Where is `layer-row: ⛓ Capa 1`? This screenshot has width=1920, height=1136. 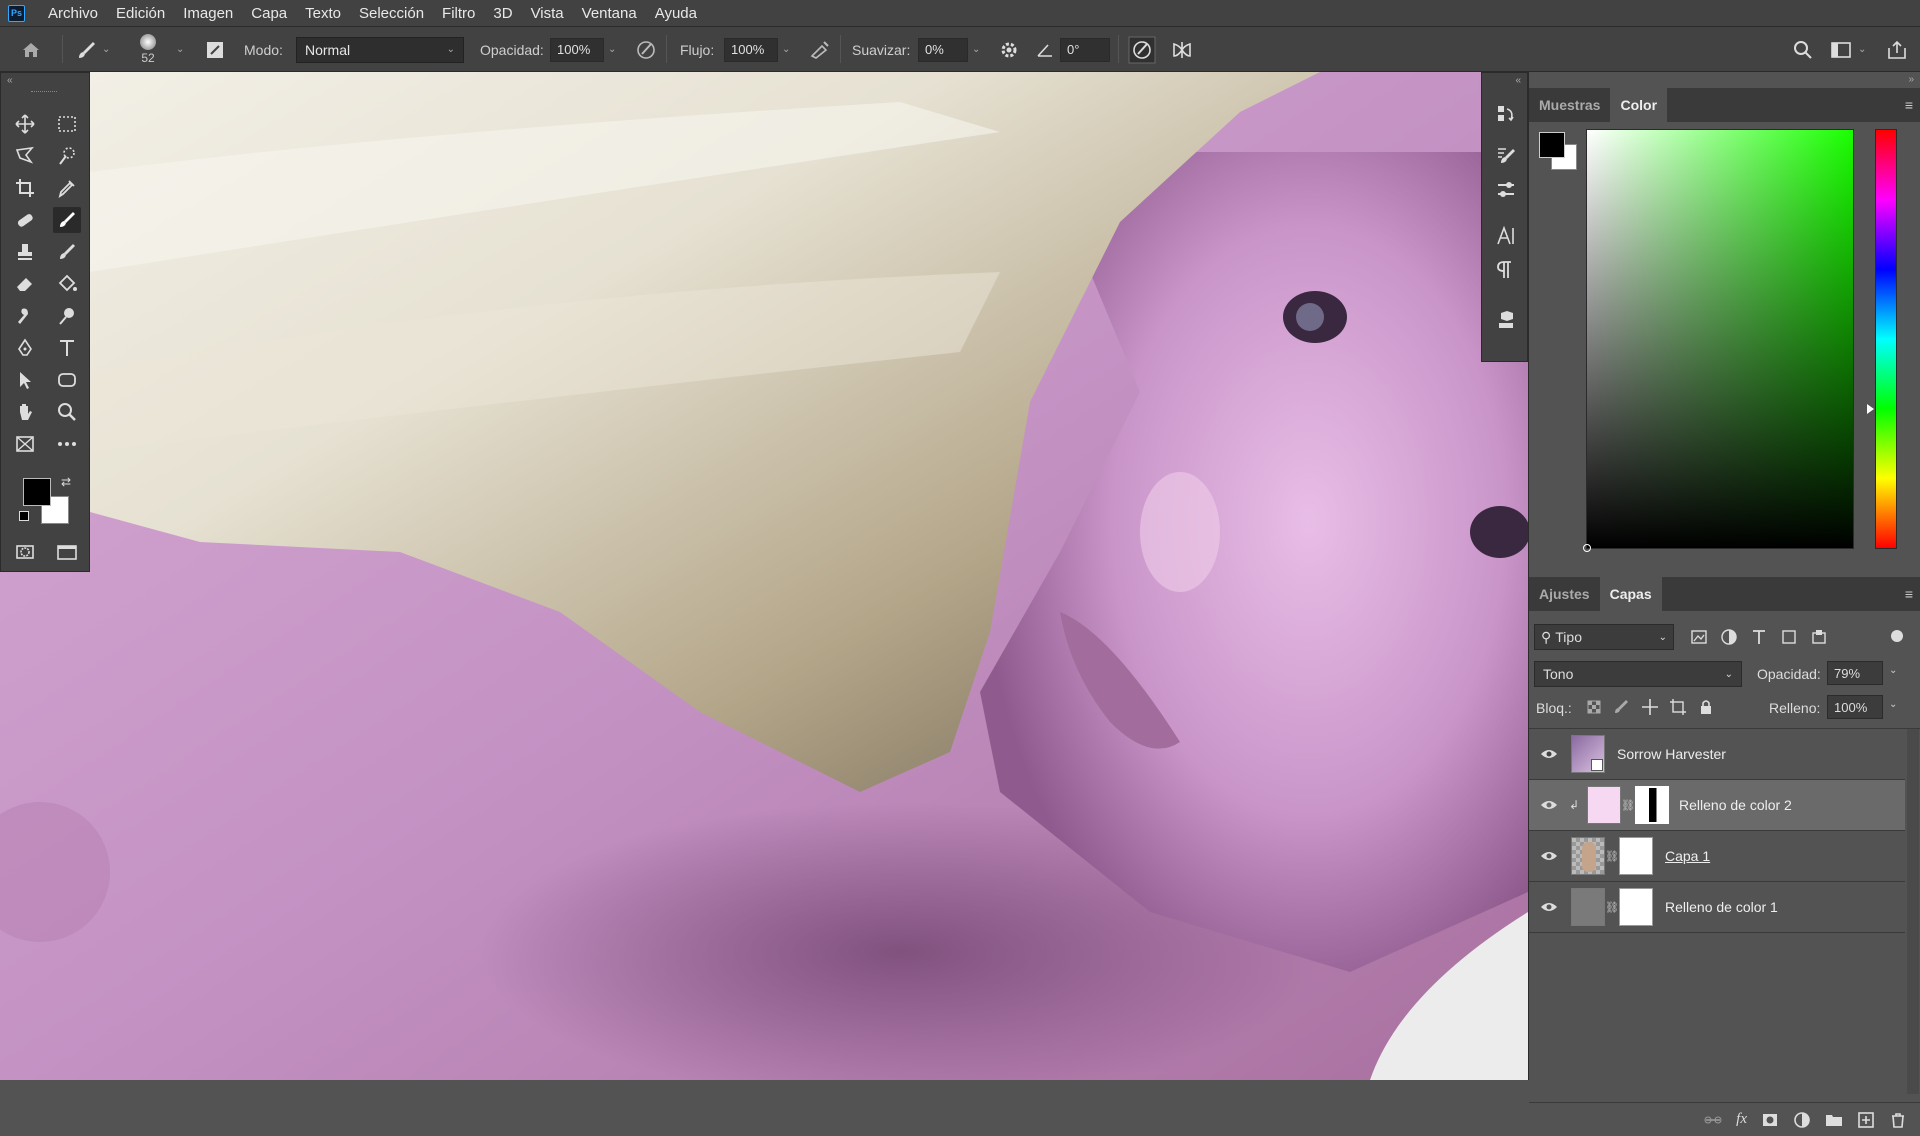
layer-row: ⛓ Capa 1 is located at coordinates (1717, 856).